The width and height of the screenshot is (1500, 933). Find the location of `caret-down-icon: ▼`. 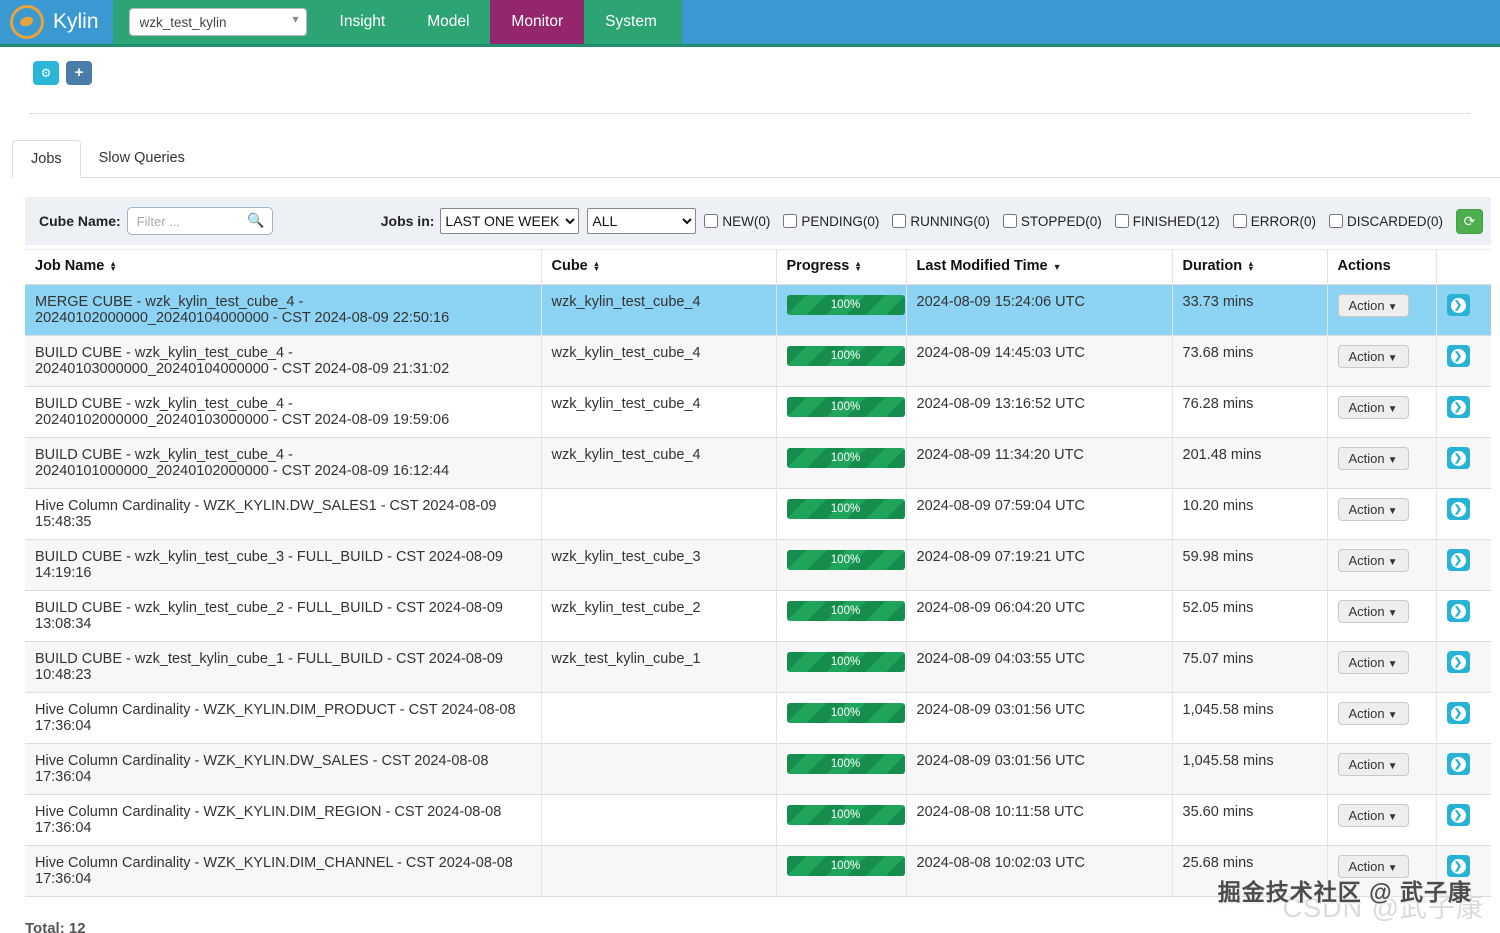

caret-down-icon: ▼ is located at coordinates (1392, 511).